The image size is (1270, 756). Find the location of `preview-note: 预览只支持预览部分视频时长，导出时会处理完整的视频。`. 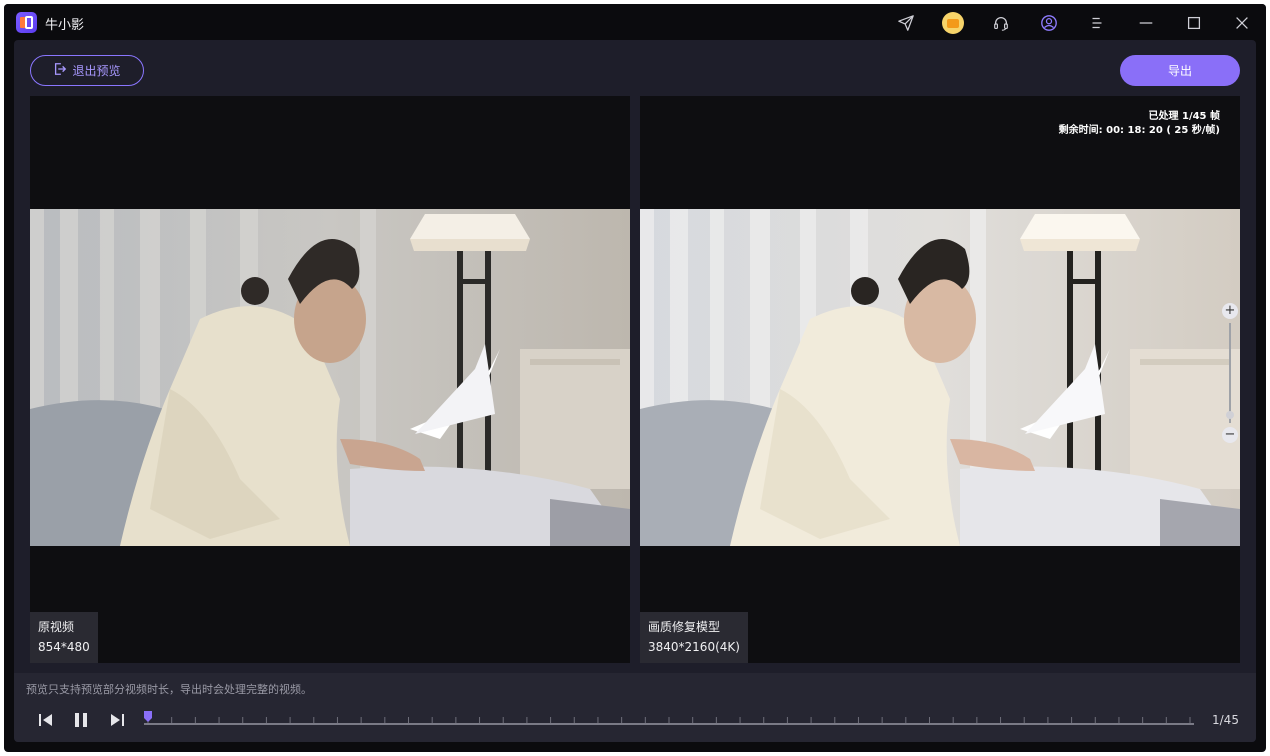

preview-note: 预览只支持预览部分视频时长，导出时会处理完整的视频。 is located at coordinates (169, 689).